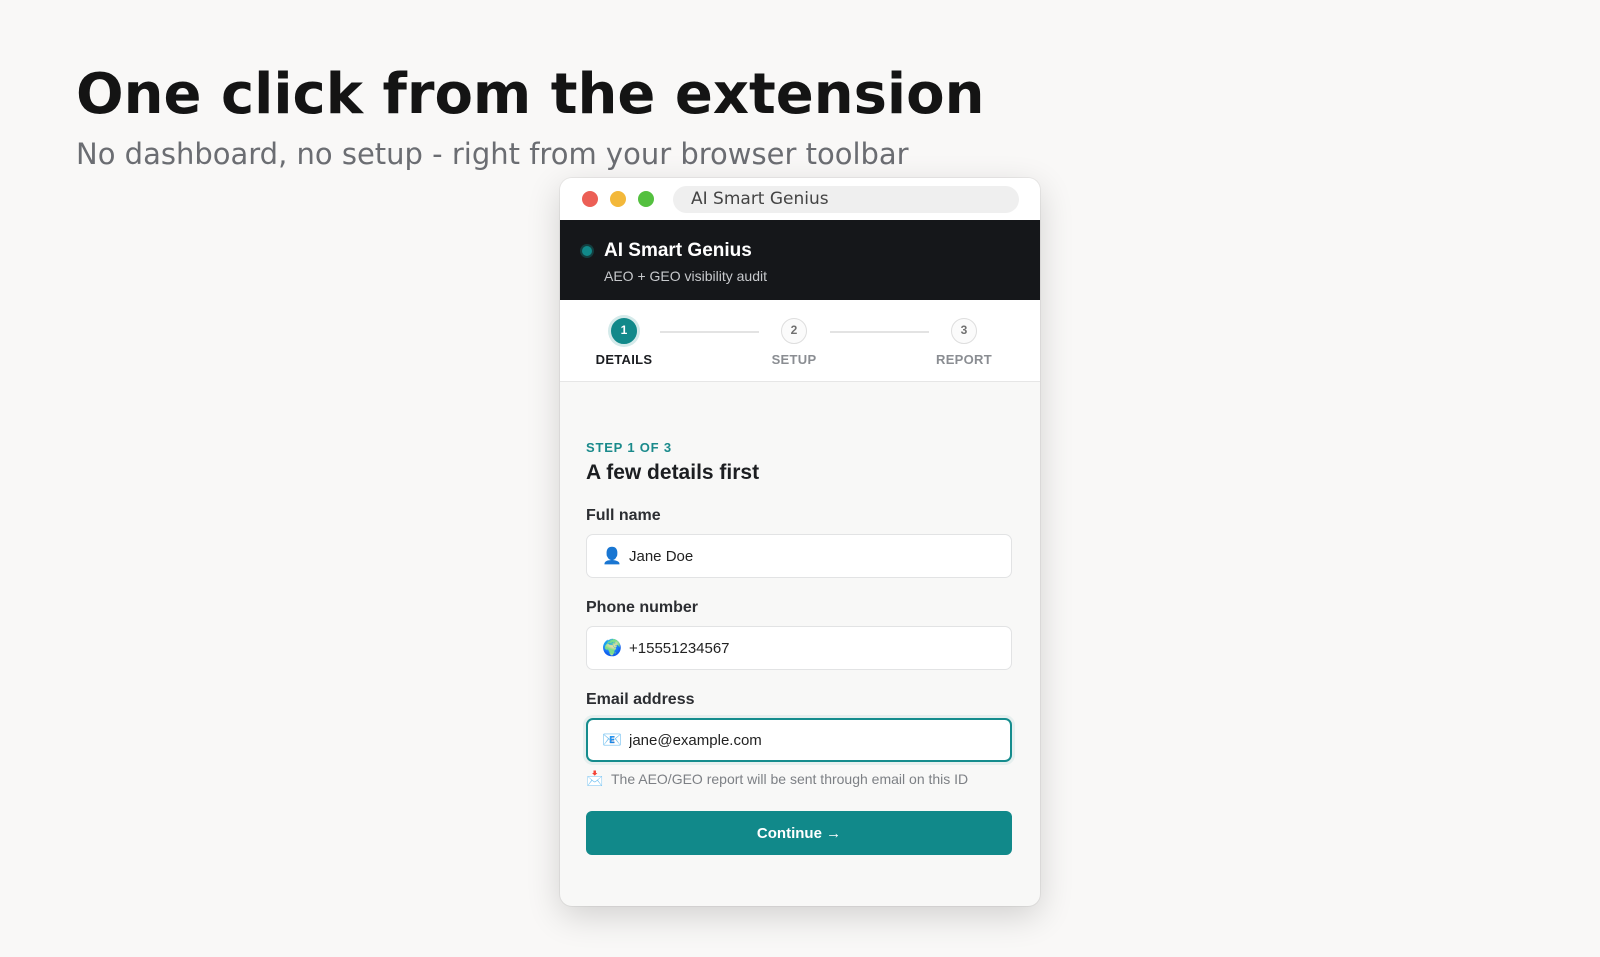  I want to click on status-dot-icon, so click(587, 251).